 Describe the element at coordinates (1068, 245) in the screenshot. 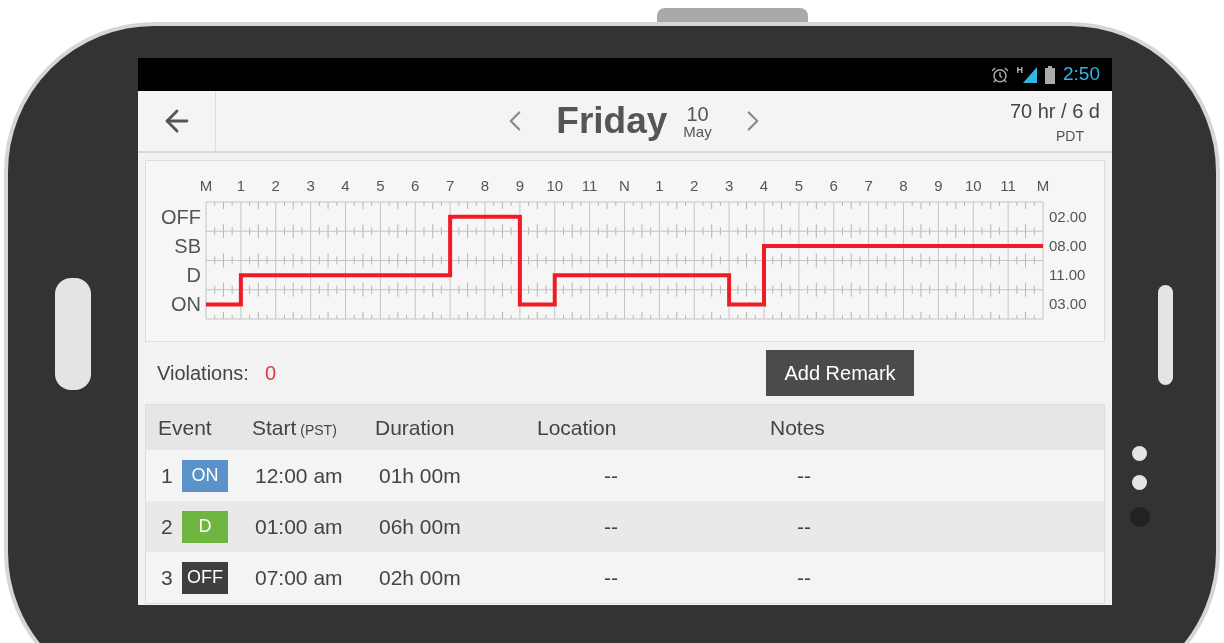

I see `status-total: 08.00` at that location.